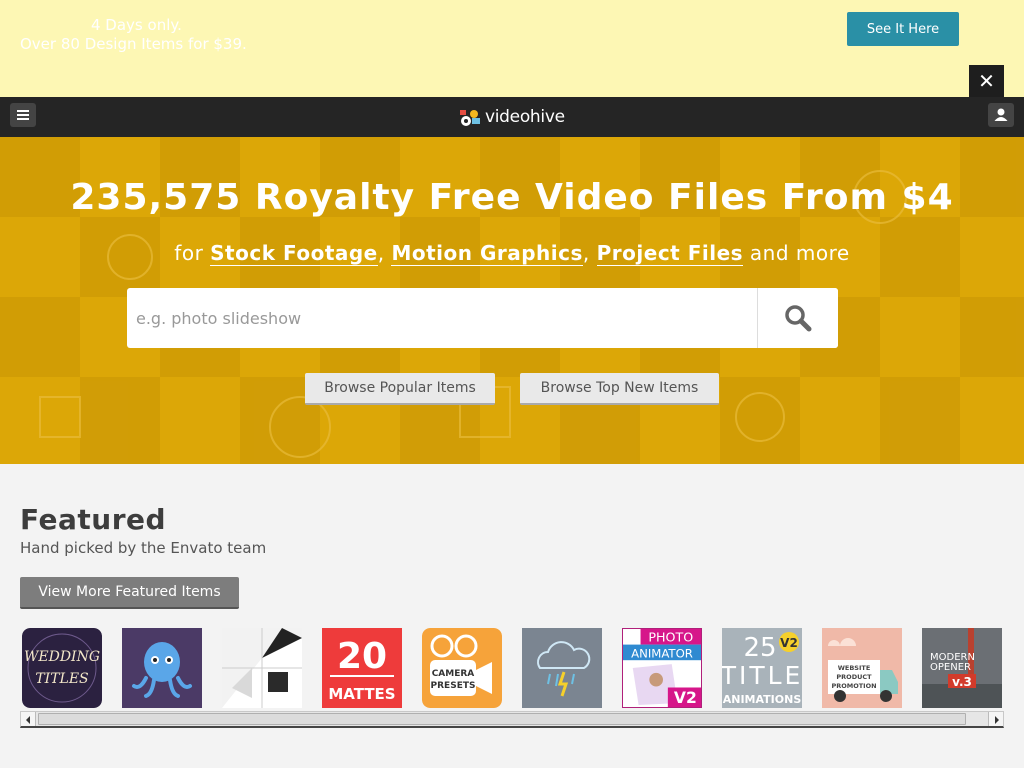  I want to click on svg-text: 20, so click(362, 656).